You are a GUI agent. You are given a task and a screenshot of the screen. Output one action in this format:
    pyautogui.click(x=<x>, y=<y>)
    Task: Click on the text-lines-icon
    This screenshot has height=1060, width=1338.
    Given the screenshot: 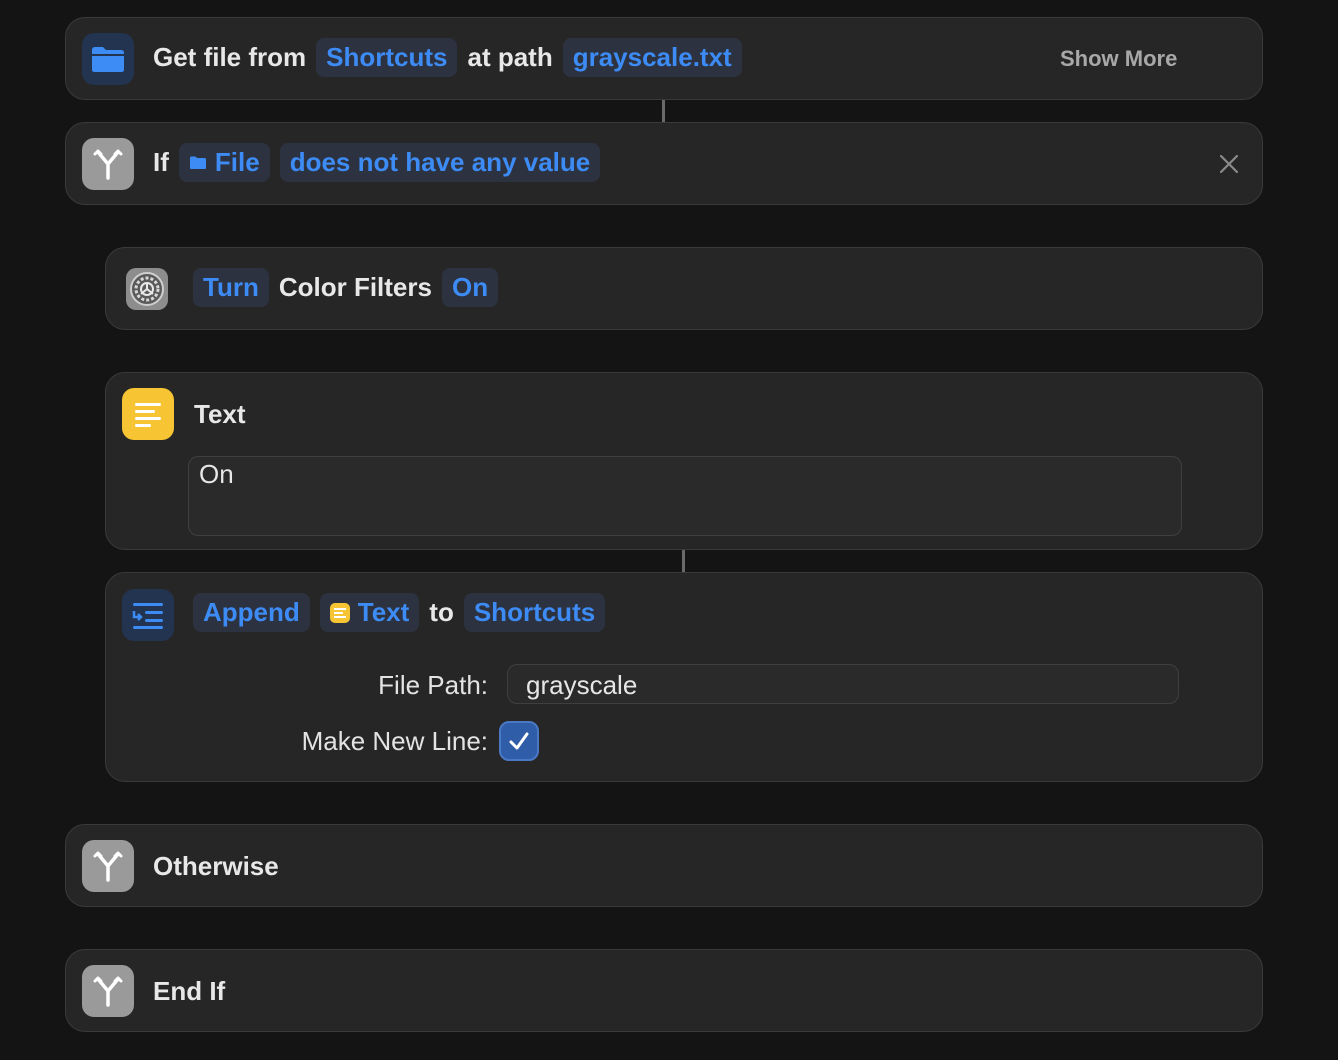 What is the action you would take?
    pyautogui.click(x=148, y=414)
    